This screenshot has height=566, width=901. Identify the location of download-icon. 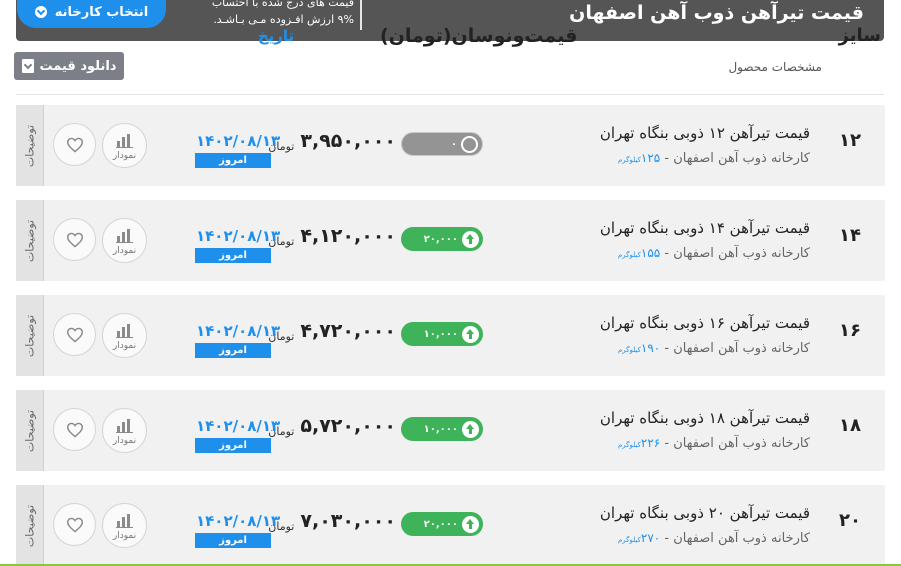
(27, 66).